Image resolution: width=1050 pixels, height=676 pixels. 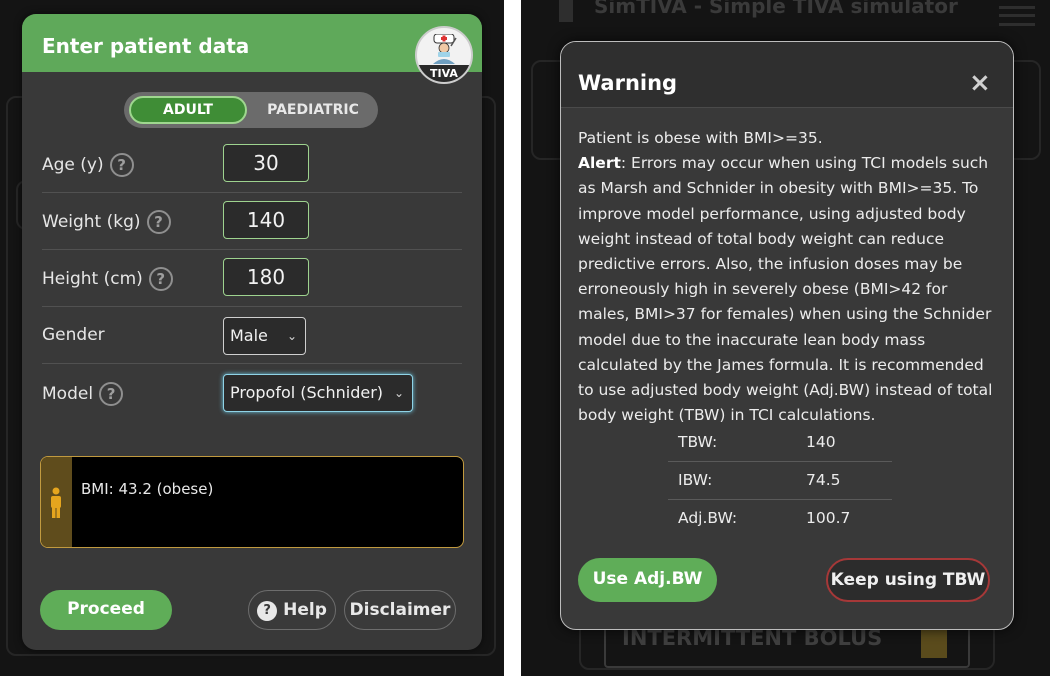 What do you see at coordinates (73, 165) in the screenshot?
I see `age-label-text: Age (y)` at bounding box center [73, 165].